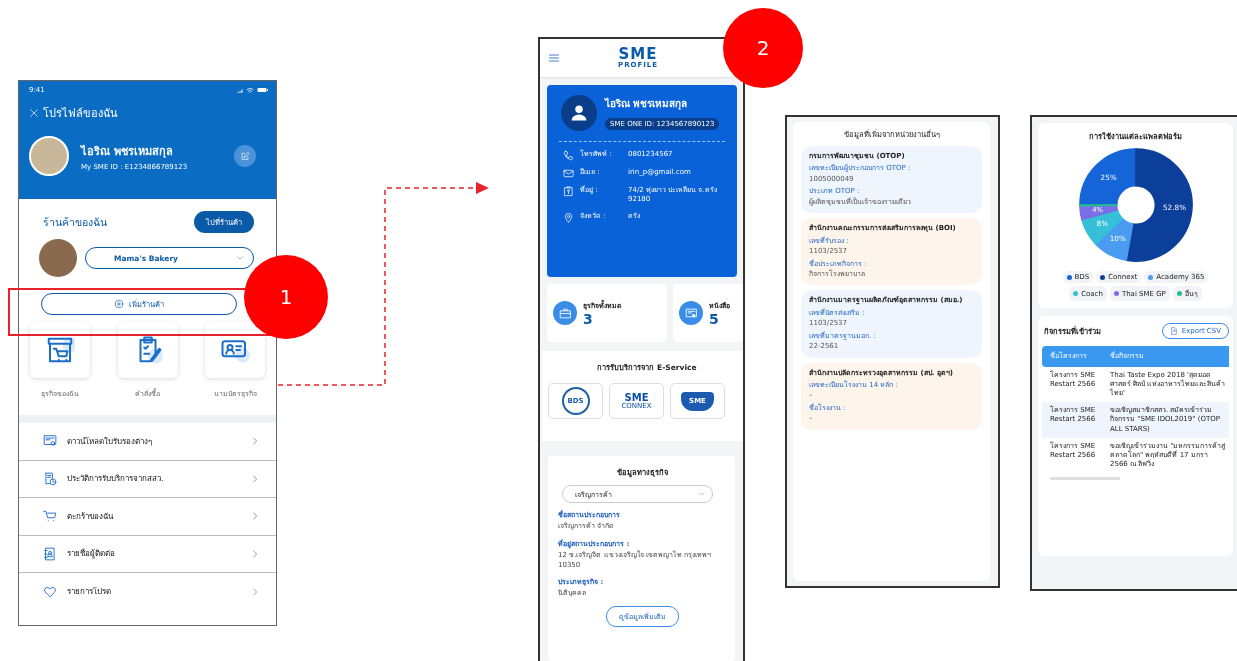  What do you see at coordinates (565, 313) in the screenshot?
I see `briefcase-icon` at bounding box center [565, 313].